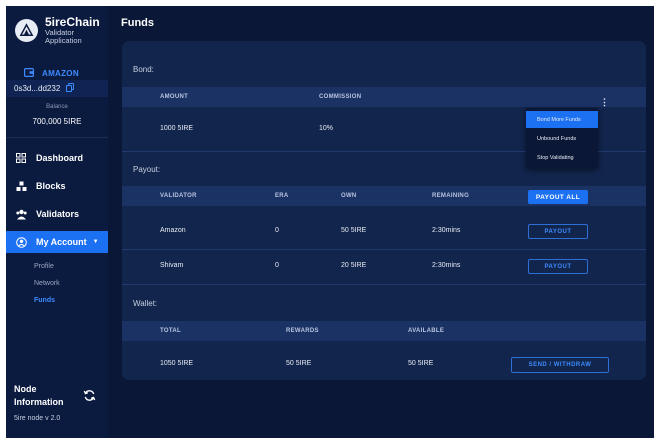 The width and height of the screenshot is (662, 445). Describe the element at coordinates (57, 137) in the screenshot. I see `sidebar-divider` at that location.